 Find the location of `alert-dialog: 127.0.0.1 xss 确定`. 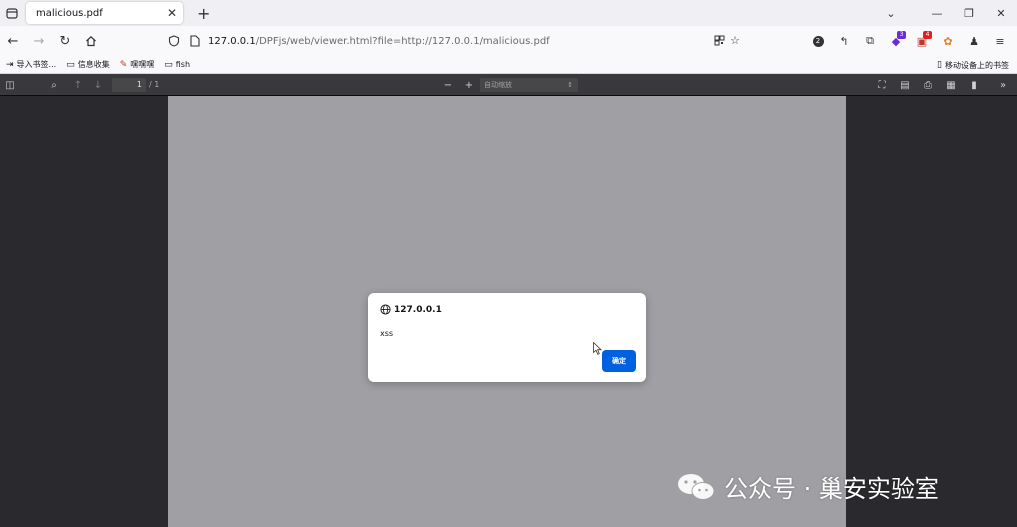

alert-dialog: 127.0.0.1 xss 确定 is located at coordinates (507, 337).